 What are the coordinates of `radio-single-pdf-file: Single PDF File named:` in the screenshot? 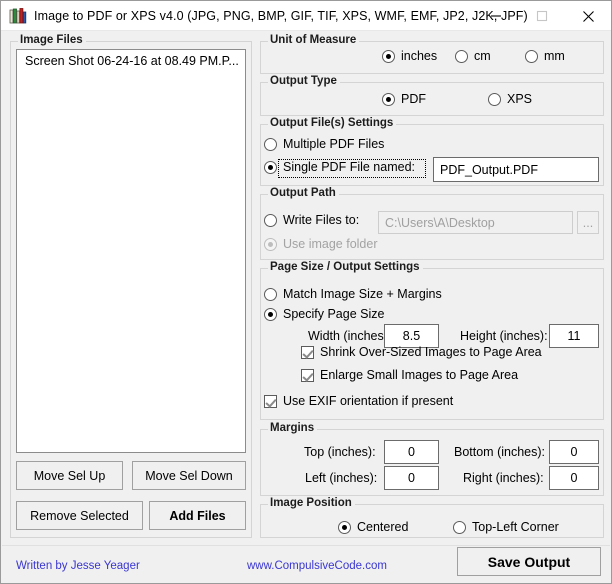 It's located at (339, 167).